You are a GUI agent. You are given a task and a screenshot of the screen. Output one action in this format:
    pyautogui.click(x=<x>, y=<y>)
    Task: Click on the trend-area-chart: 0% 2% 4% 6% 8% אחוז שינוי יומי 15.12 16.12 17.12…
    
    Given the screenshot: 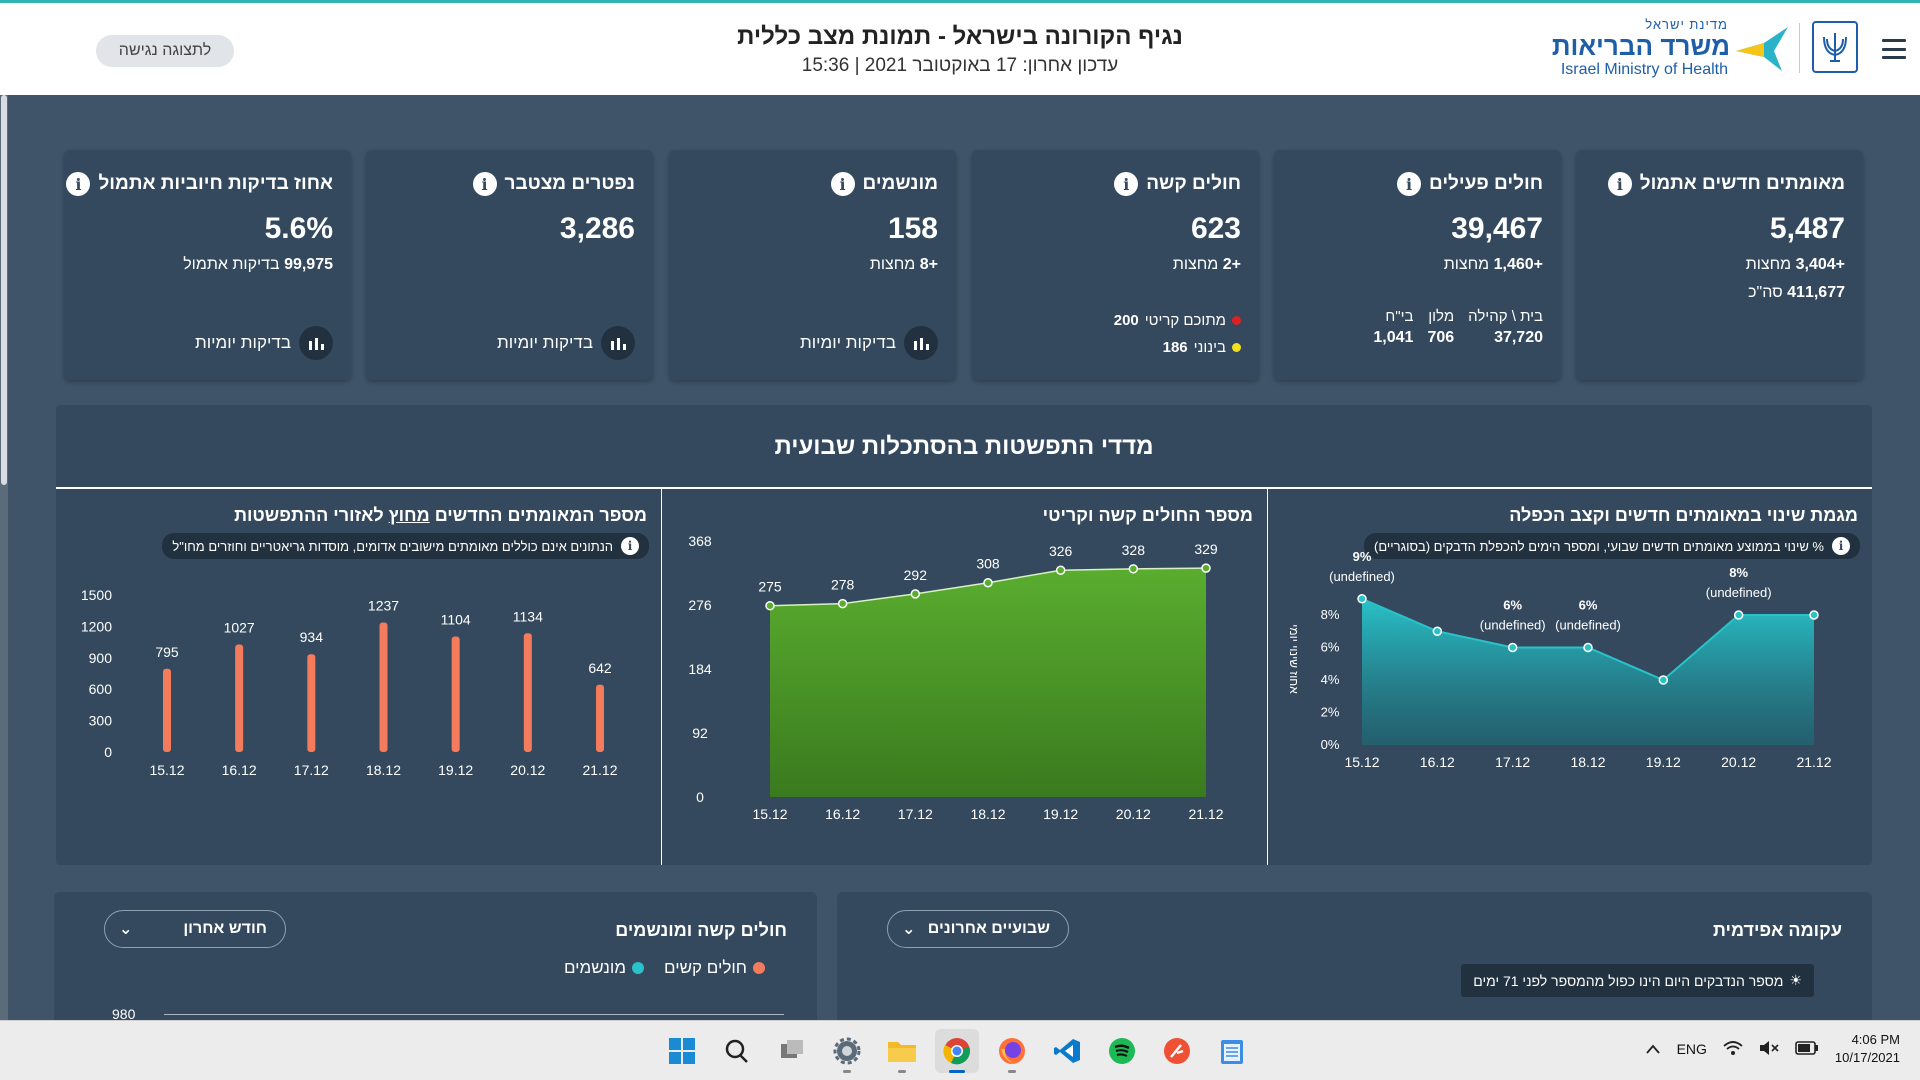 What is the action you would take?
    pyautogui.click(x=1559, y=659)
    